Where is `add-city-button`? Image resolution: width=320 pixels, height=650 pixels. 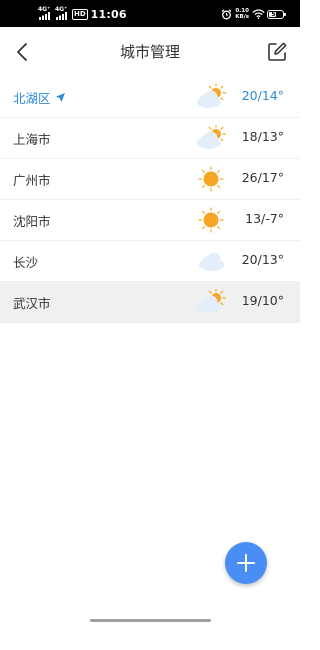
add-city-button is located at coordinates (246, 563).